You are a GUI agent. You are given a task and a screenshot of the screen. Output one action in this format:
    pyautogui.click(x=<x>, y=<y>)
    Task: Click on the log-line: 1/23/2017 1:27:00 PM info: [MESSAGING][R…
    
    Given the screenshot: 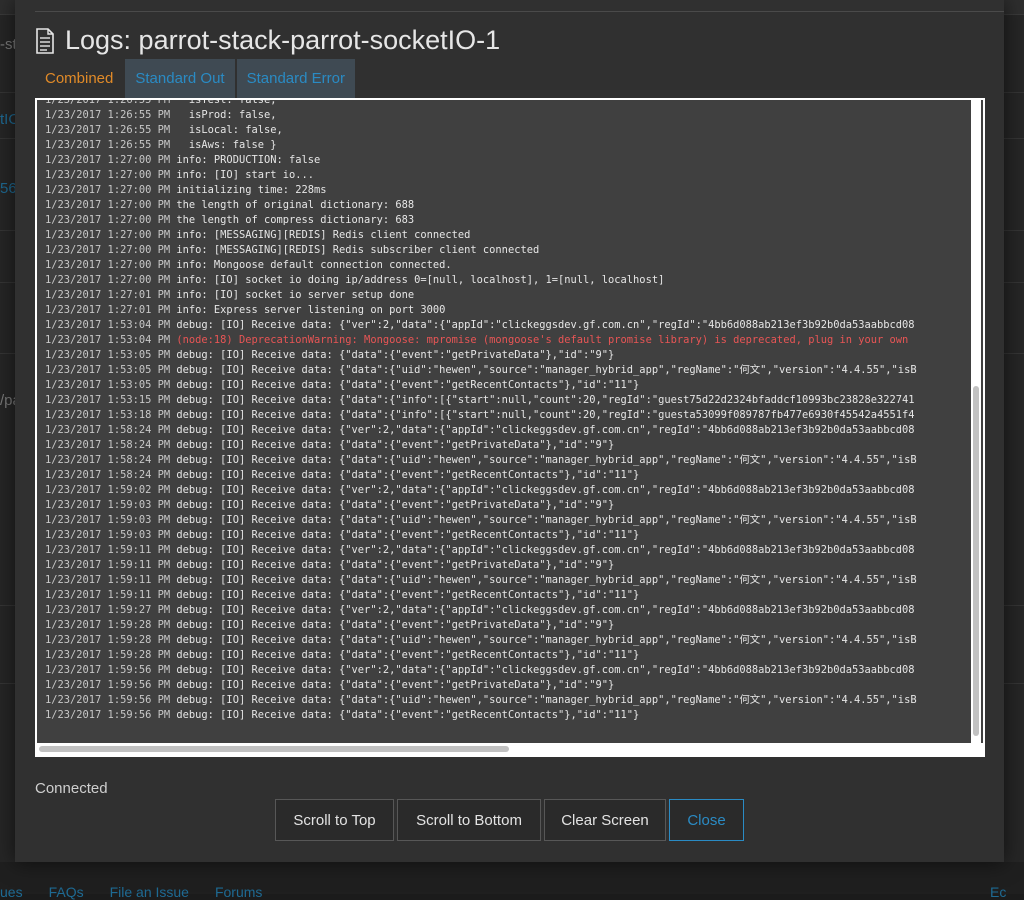 What is the action you would take?
    pyautogui.click(x=481, y=235)
    